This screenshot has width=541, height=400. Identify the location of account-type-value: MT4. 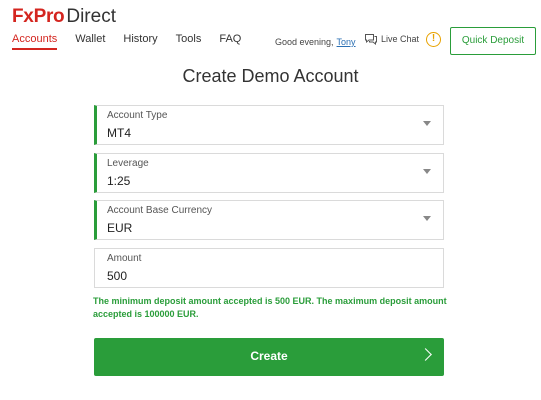
(119, 133).